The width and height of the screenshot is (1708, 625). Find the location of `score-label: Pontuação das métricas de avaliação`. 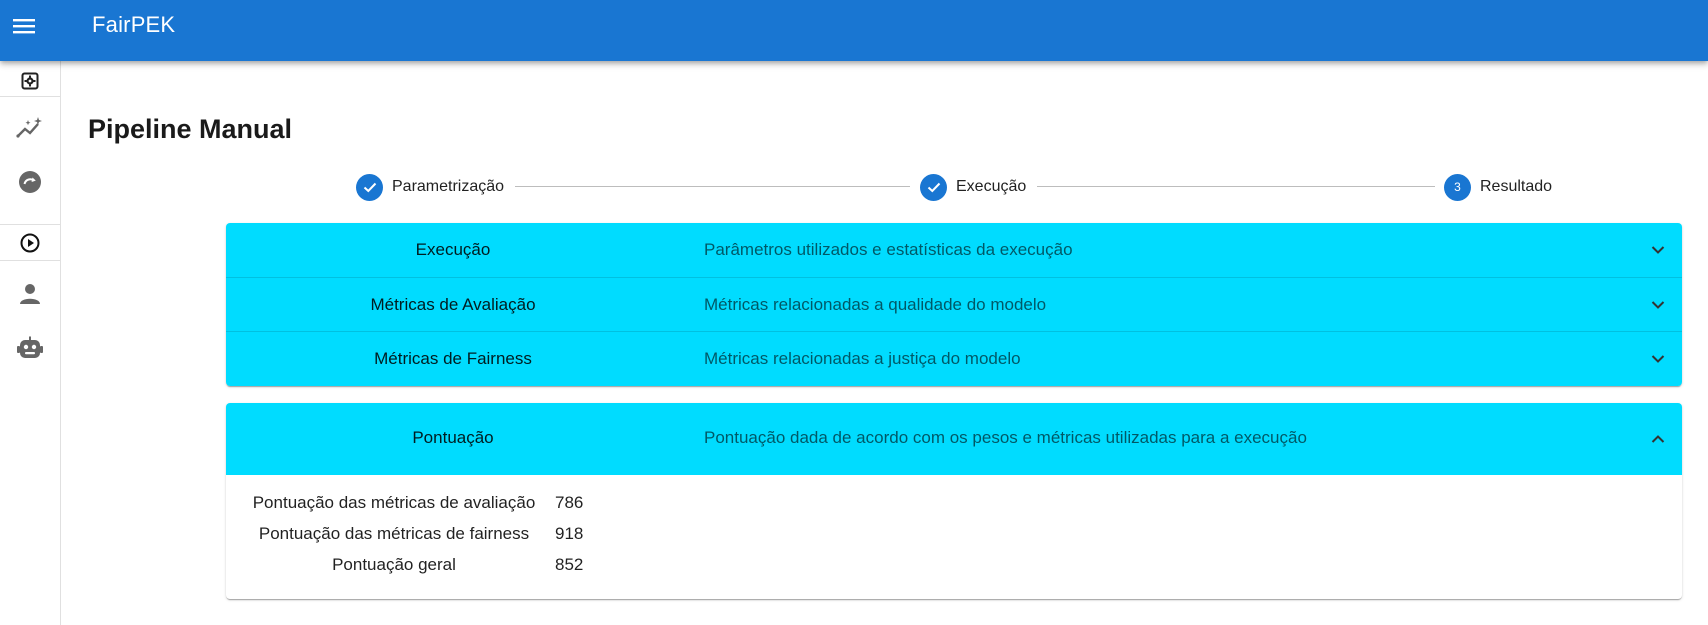

score-label: Pontuação das métricas de avaliação is located at coordinates (394, 502).